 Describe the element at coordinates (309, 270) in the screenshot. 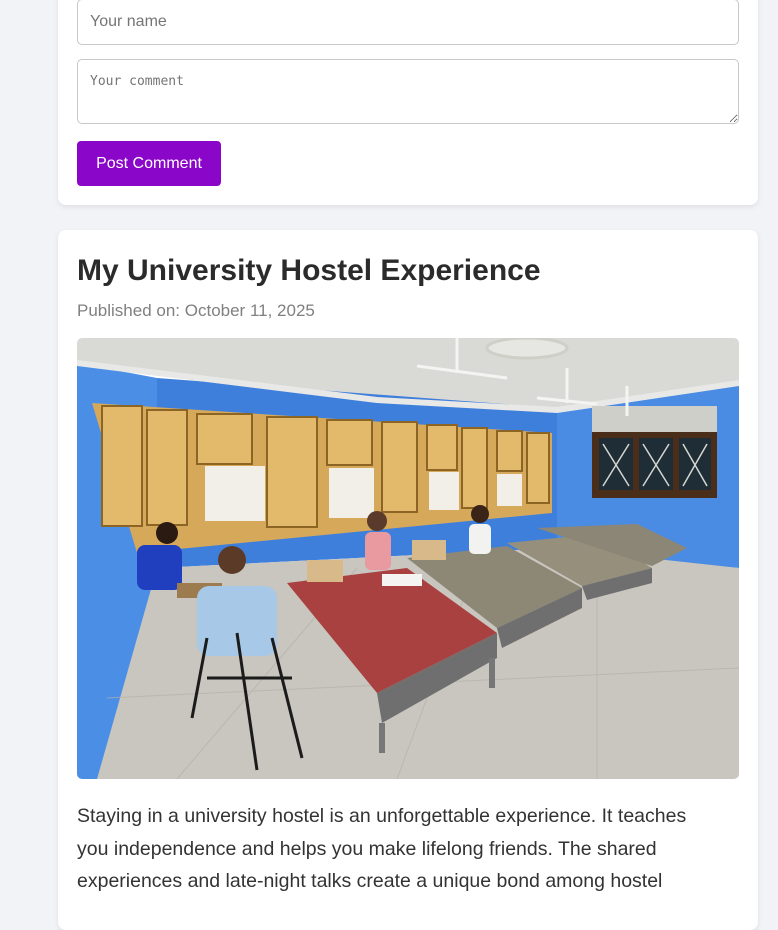

I see `post-title: My University Hostel Experience` at that location.